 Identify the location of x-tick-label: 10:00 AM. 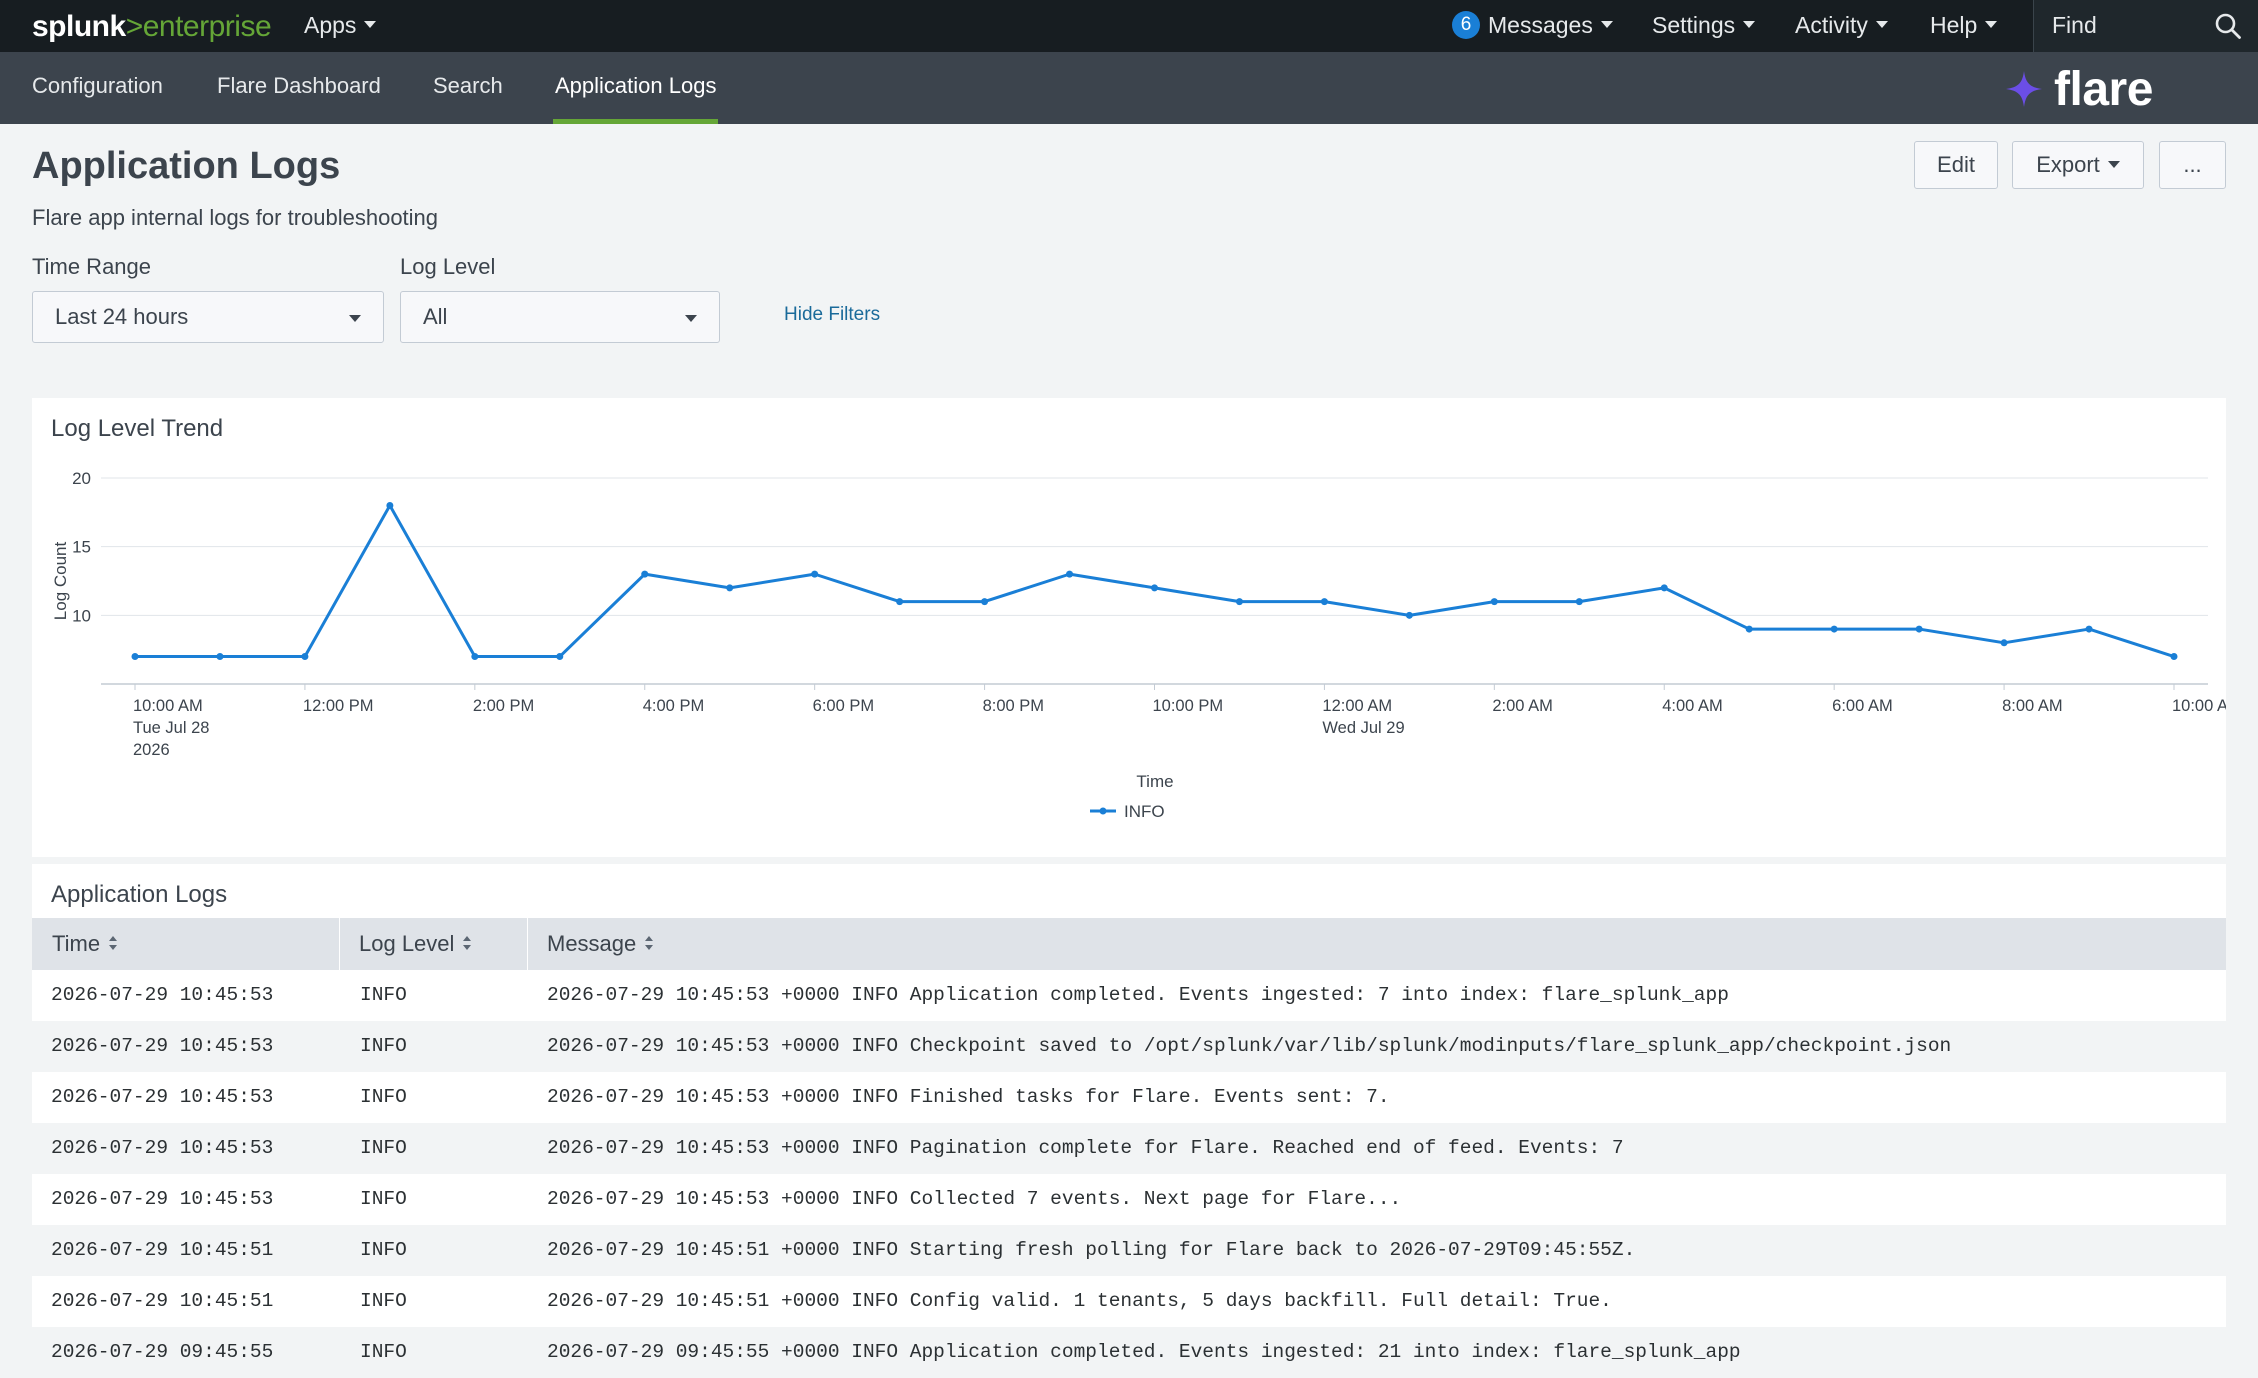
(168, 706).